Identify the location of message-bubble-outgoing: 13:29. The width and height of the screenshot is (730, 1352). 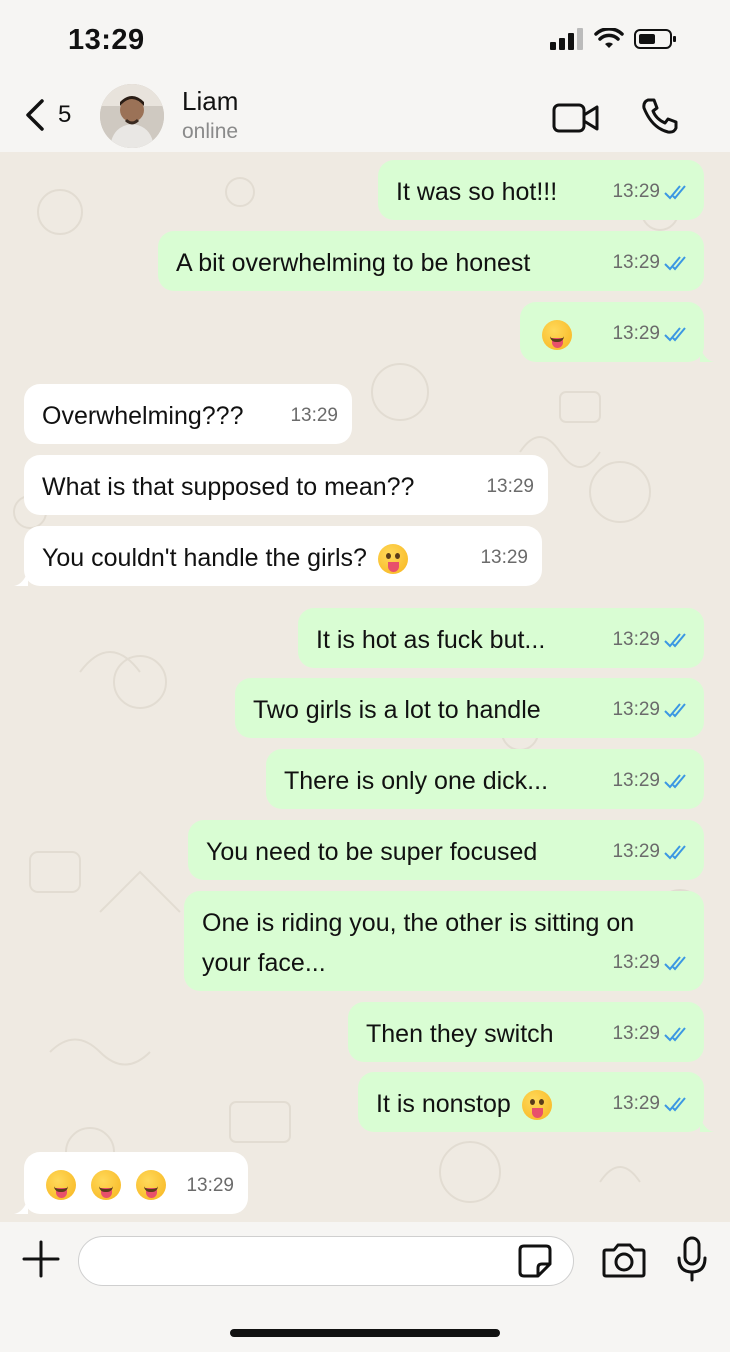
(617, 332).